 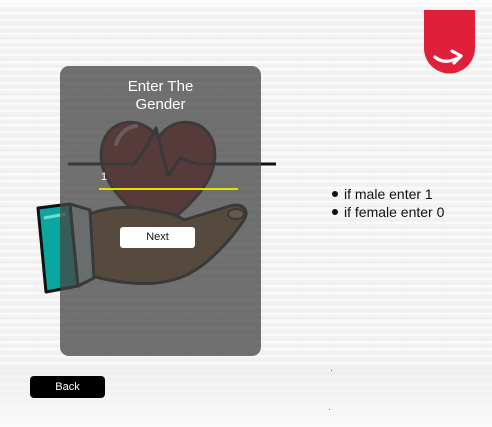 I want to click on next-button: Next, so click(x=157, y=237).